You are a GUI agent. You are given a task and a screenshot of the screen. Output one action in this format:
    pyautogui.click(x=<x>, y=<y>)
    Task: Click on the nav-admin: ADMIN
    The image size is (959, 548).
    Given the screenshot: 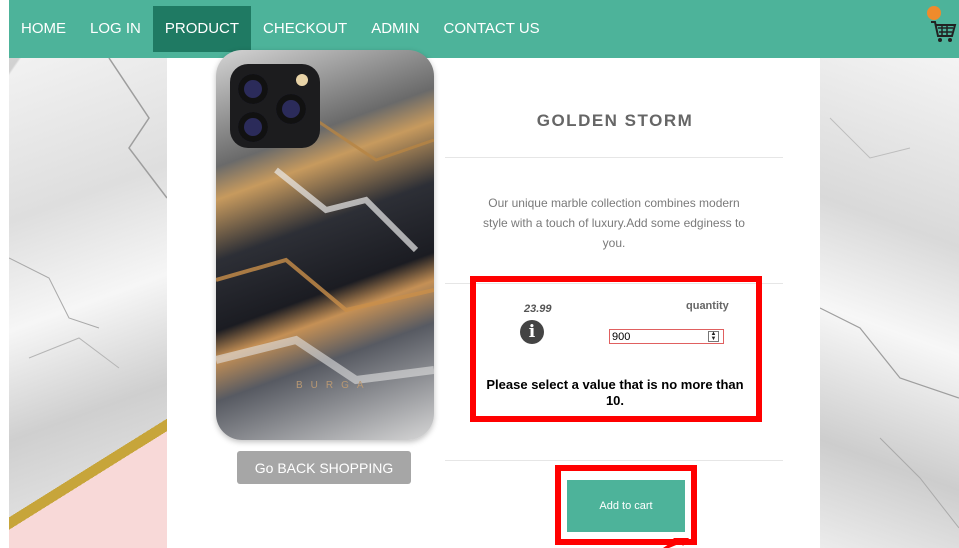 What is the action you would take?
    pyautogui.click(x=395, y=29)
    